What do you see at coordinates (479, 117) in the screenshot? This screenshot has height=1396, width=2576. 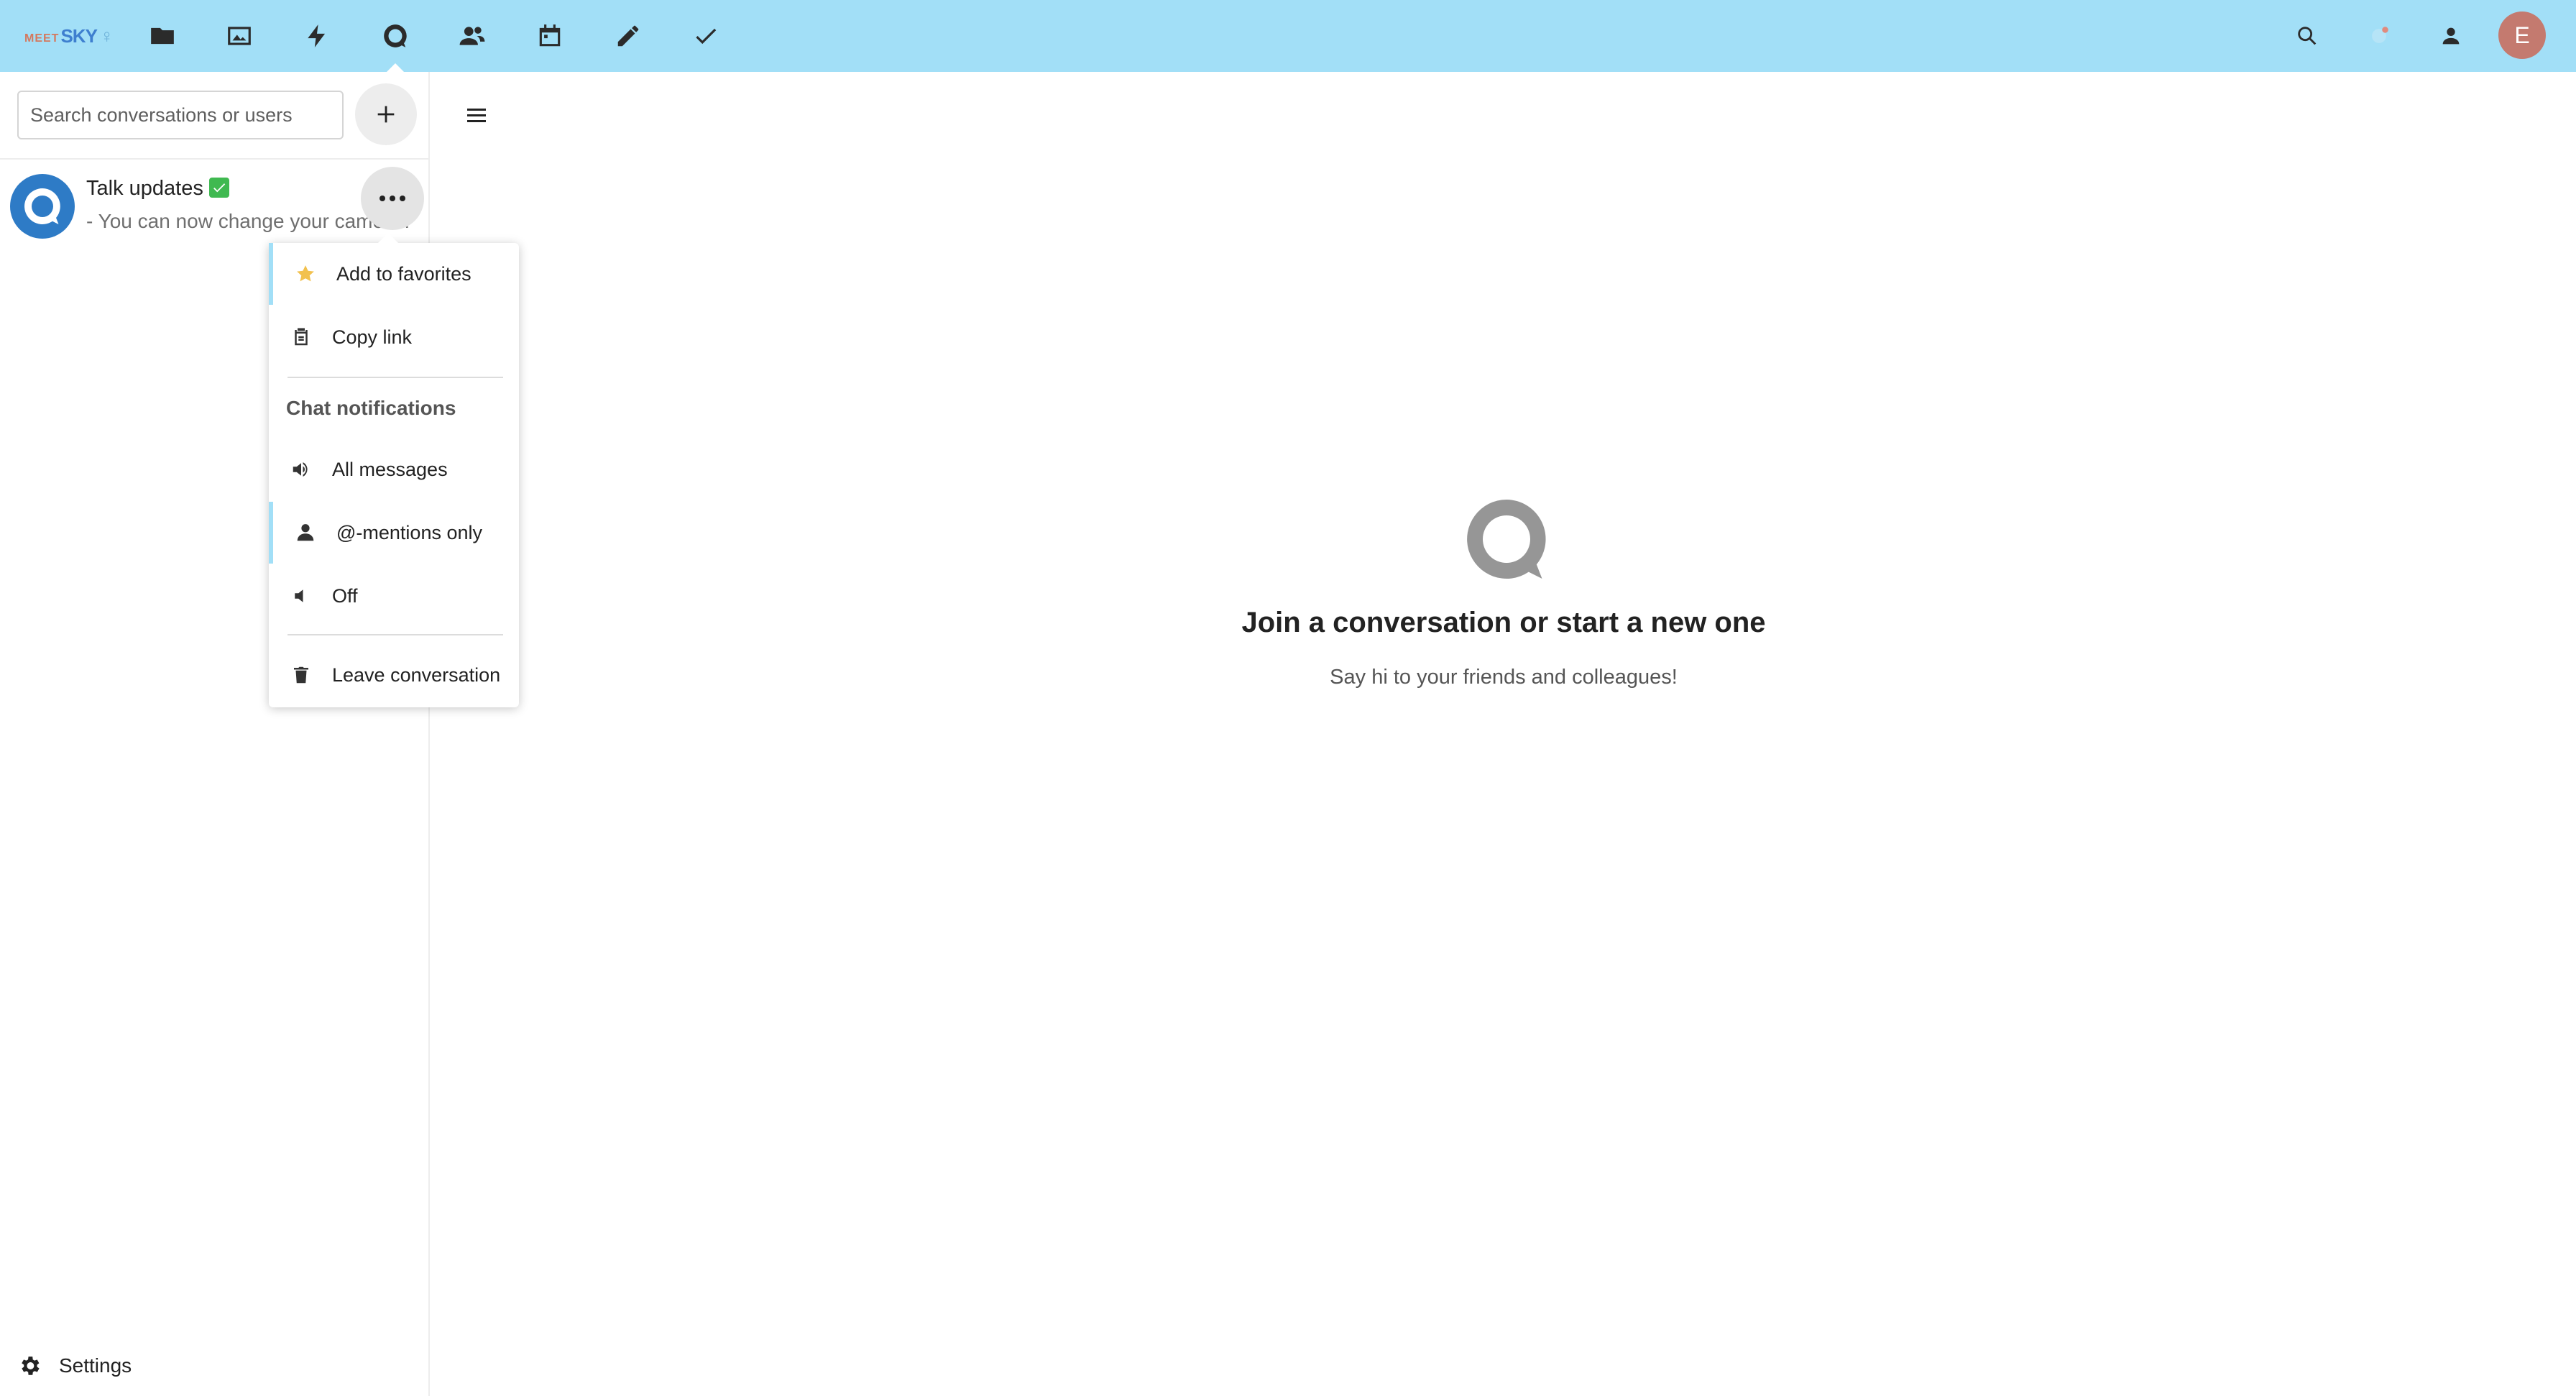 I see `toggle-navigation-button` at bounding box center [479, 117].